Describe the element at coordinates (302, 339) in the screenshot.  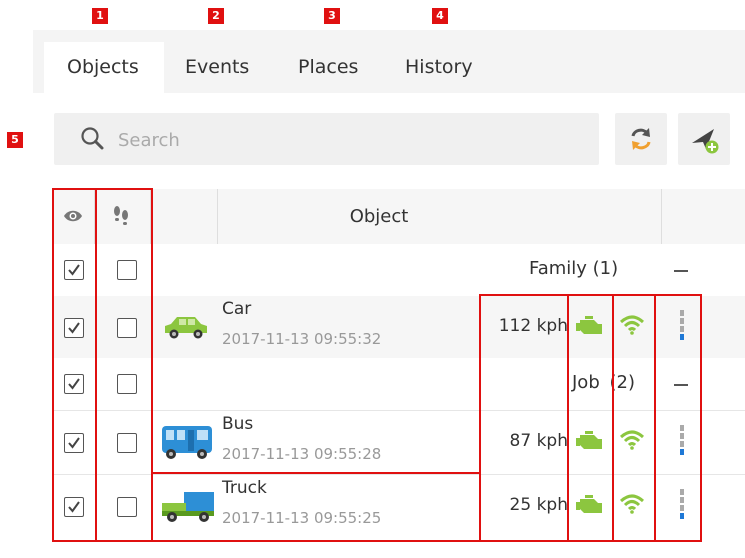
I see `object-timestamp: 2017-11-13 09:55:32` at that location.